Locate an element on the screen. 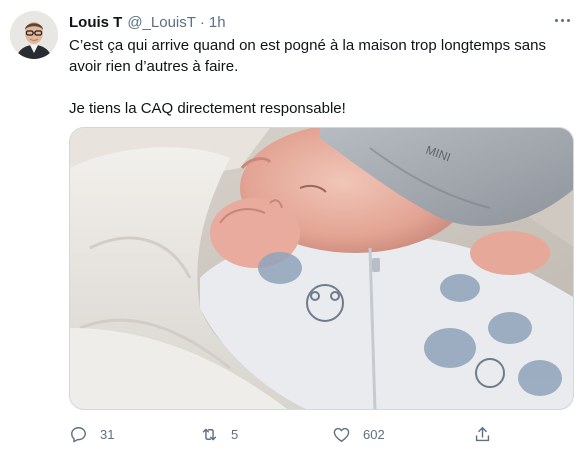  tweet-header: Louis T @_LouisT · 1h is located at coordinates (147, 22).